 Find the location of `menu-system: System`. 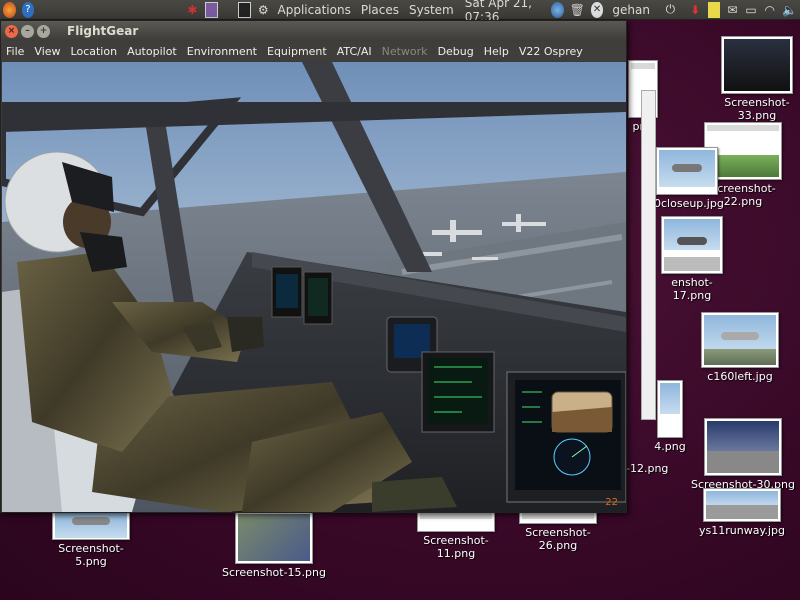

menu-system: System is located at coordinates (431, 10).